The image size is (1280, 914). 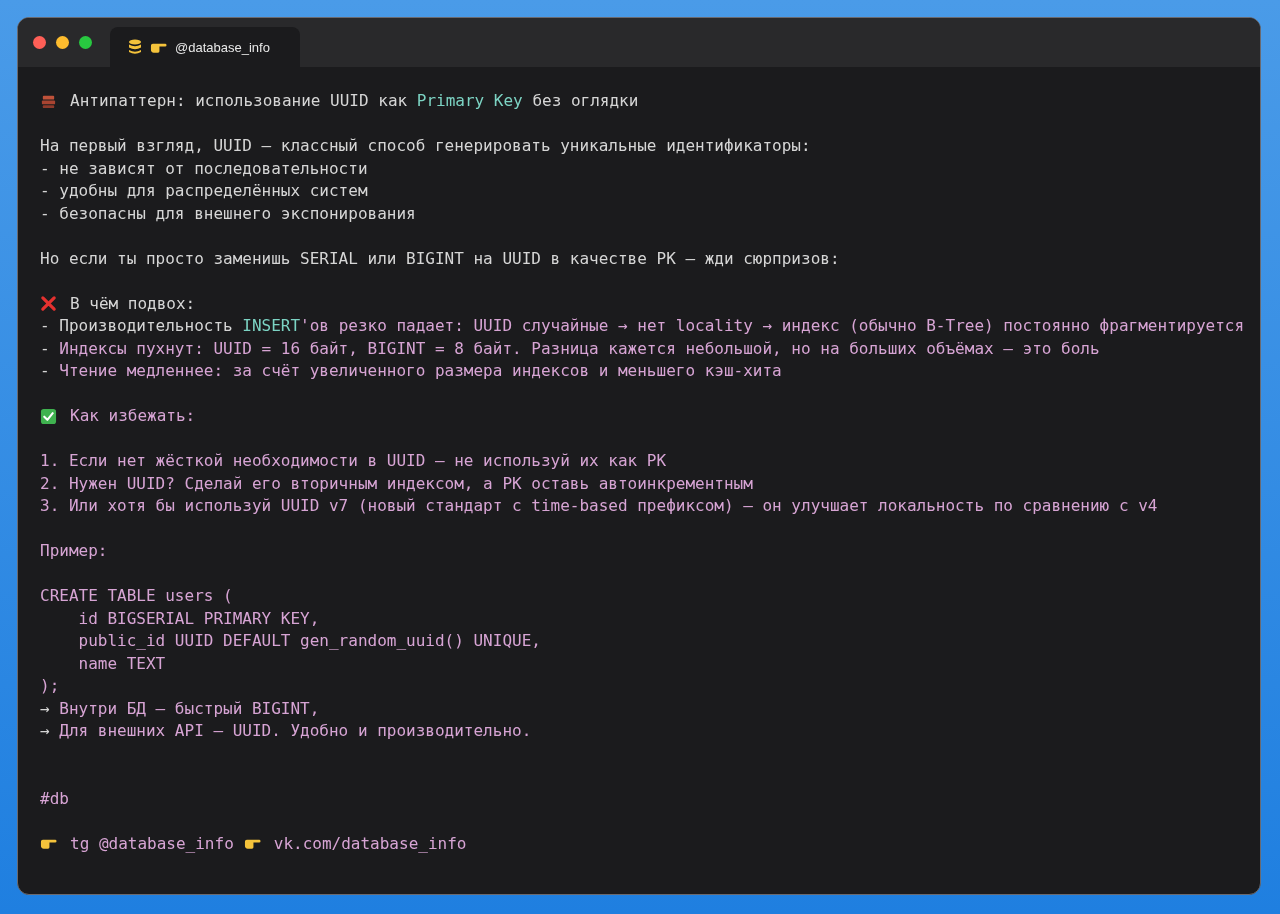 I want to click on text-line: → Внутри БД — быстрый BIGINT,, so click(x=180, y=708).